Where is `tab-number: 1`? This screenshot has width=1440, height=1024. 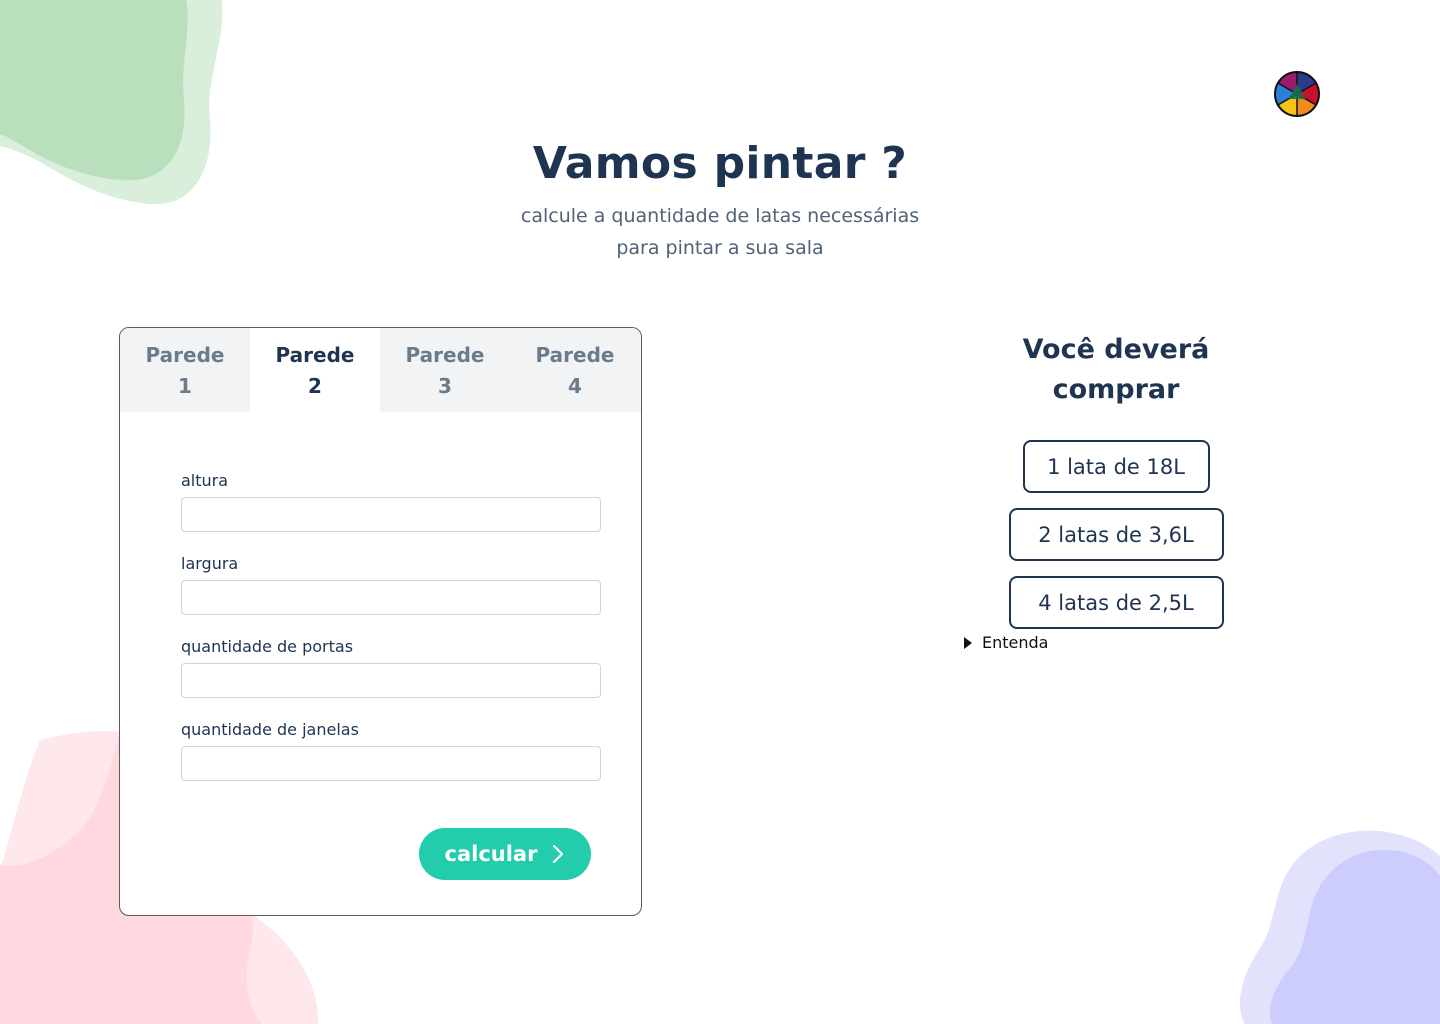 tab-number: 1 is located at coordinates (185, 386).